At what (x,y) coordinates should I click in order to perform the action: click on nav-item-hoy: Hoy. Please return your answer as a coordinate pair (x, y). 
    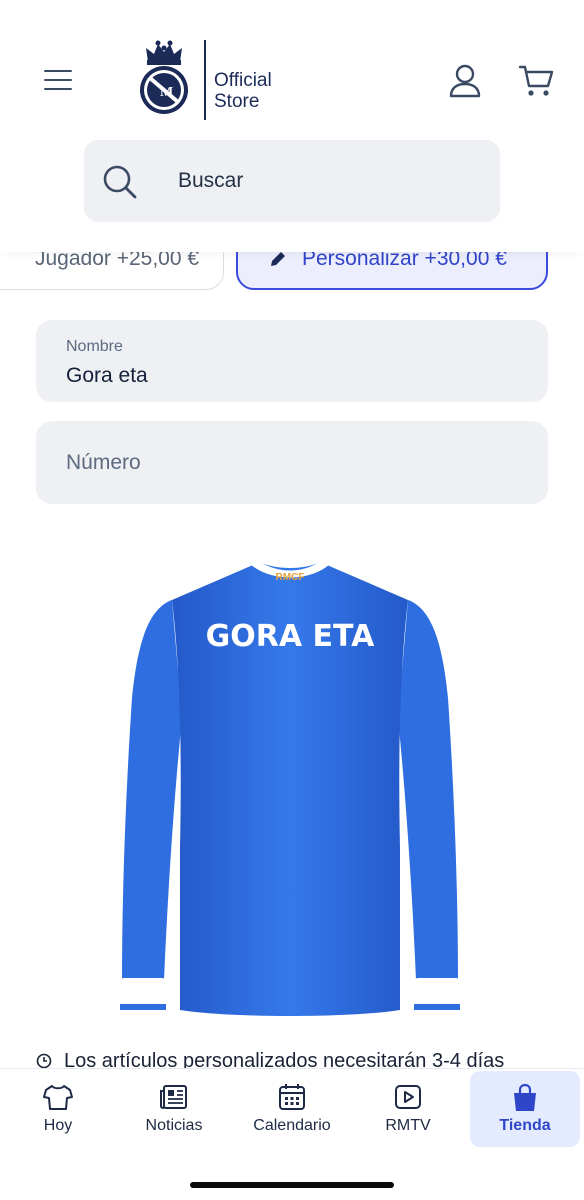
    Looking at the image, I should click on (58, 1108).